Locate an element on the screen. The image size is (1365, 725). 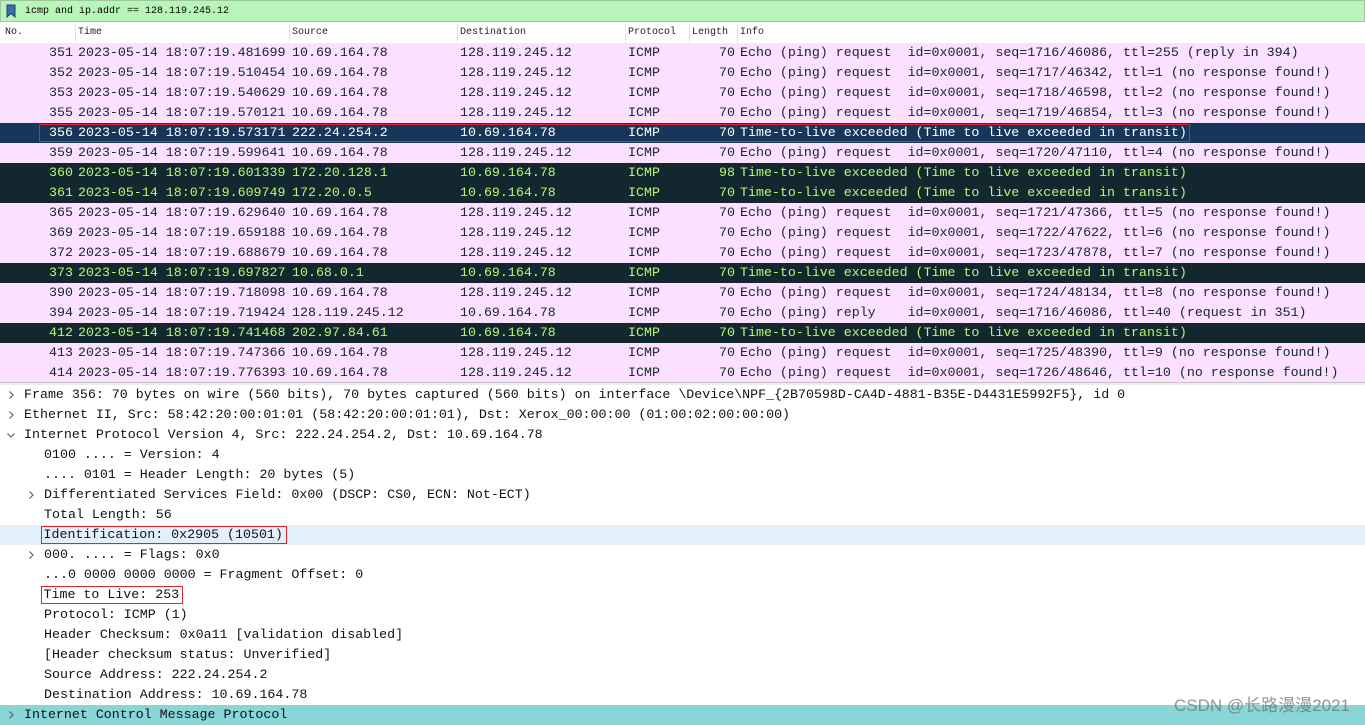
detail-row: Identification: 0x2905 (10501) is located at coordinates (682, 535).